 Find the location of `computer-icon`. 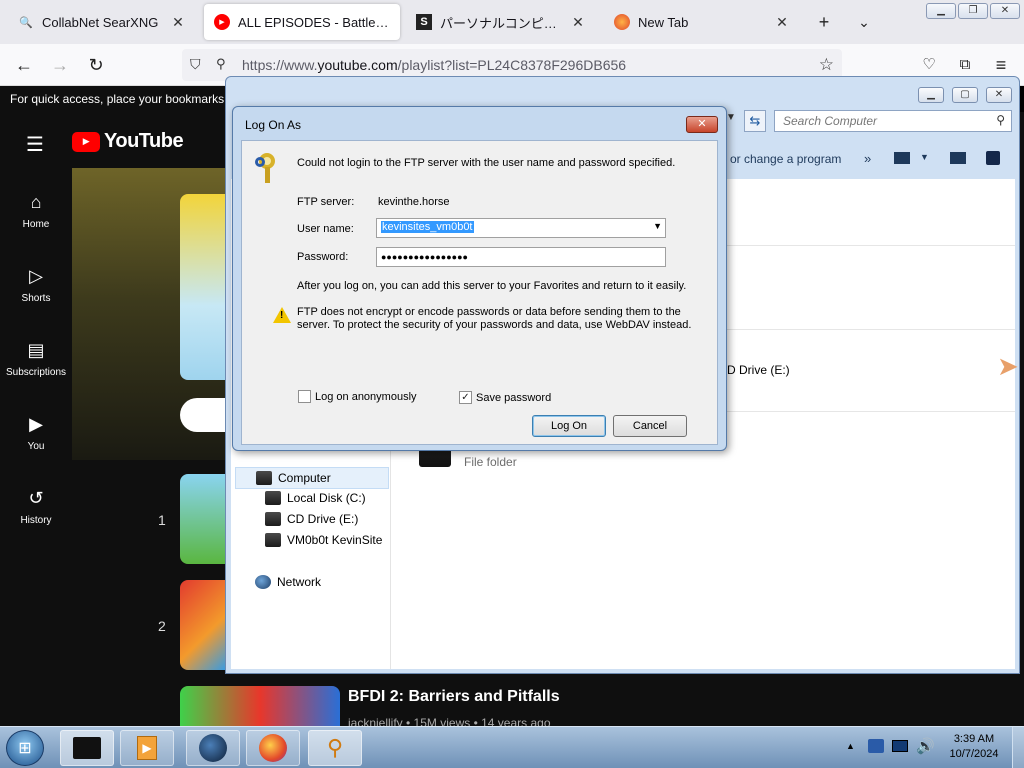

computer-icon is located at coordinates (264, 478).